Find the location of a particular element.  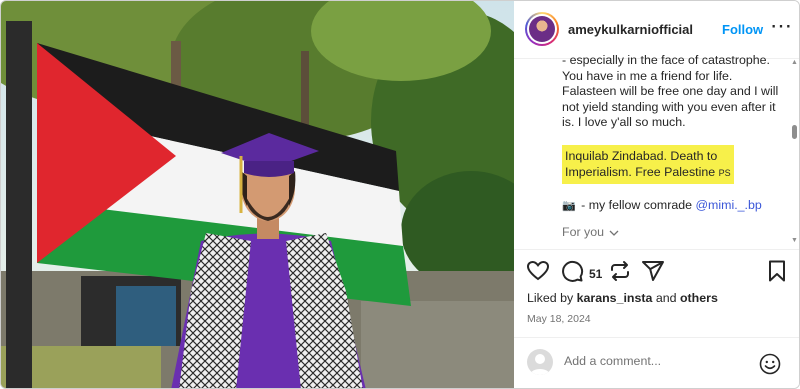

emoji-icon is located at coordinates (770, 364).